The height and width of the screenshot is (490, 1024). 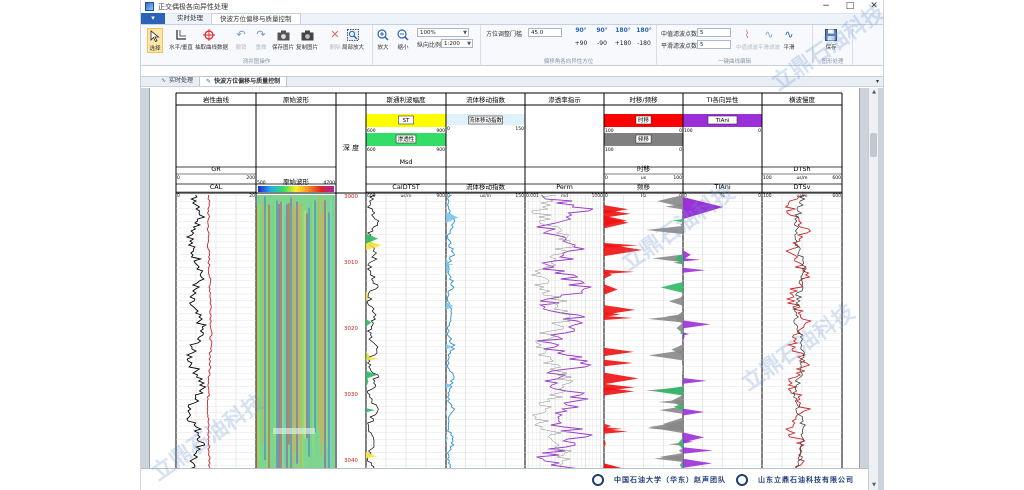 I want to click on smooth-filter-icon: ∿, so click(x=769, y=34).